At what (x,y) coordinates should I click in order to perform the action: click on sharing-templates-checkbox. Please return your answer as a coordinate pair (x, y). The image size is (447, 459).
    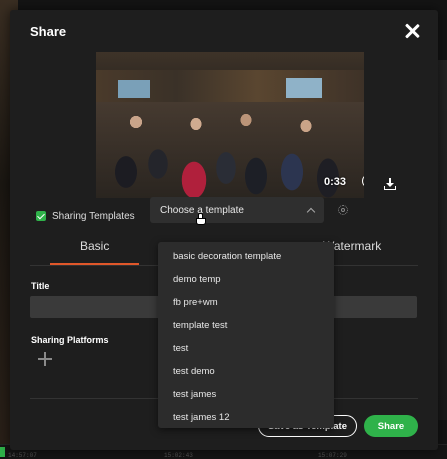
    Looking at the image, I should click on (41, 216).